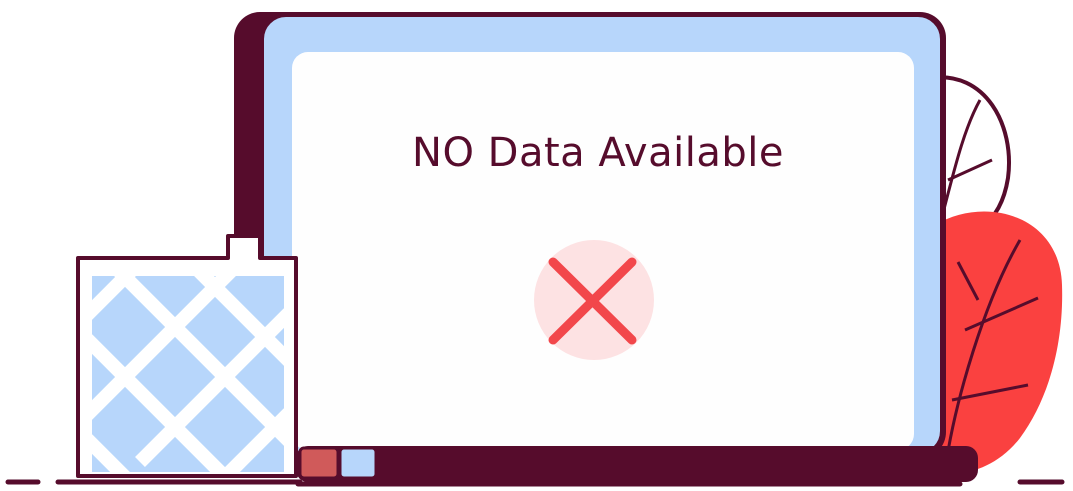 Image resolution: width=1073 pixels, height=491 pixels. Describe the element at coordinates (637, 464) in the screenshot. I see `laptop-base` at that location.